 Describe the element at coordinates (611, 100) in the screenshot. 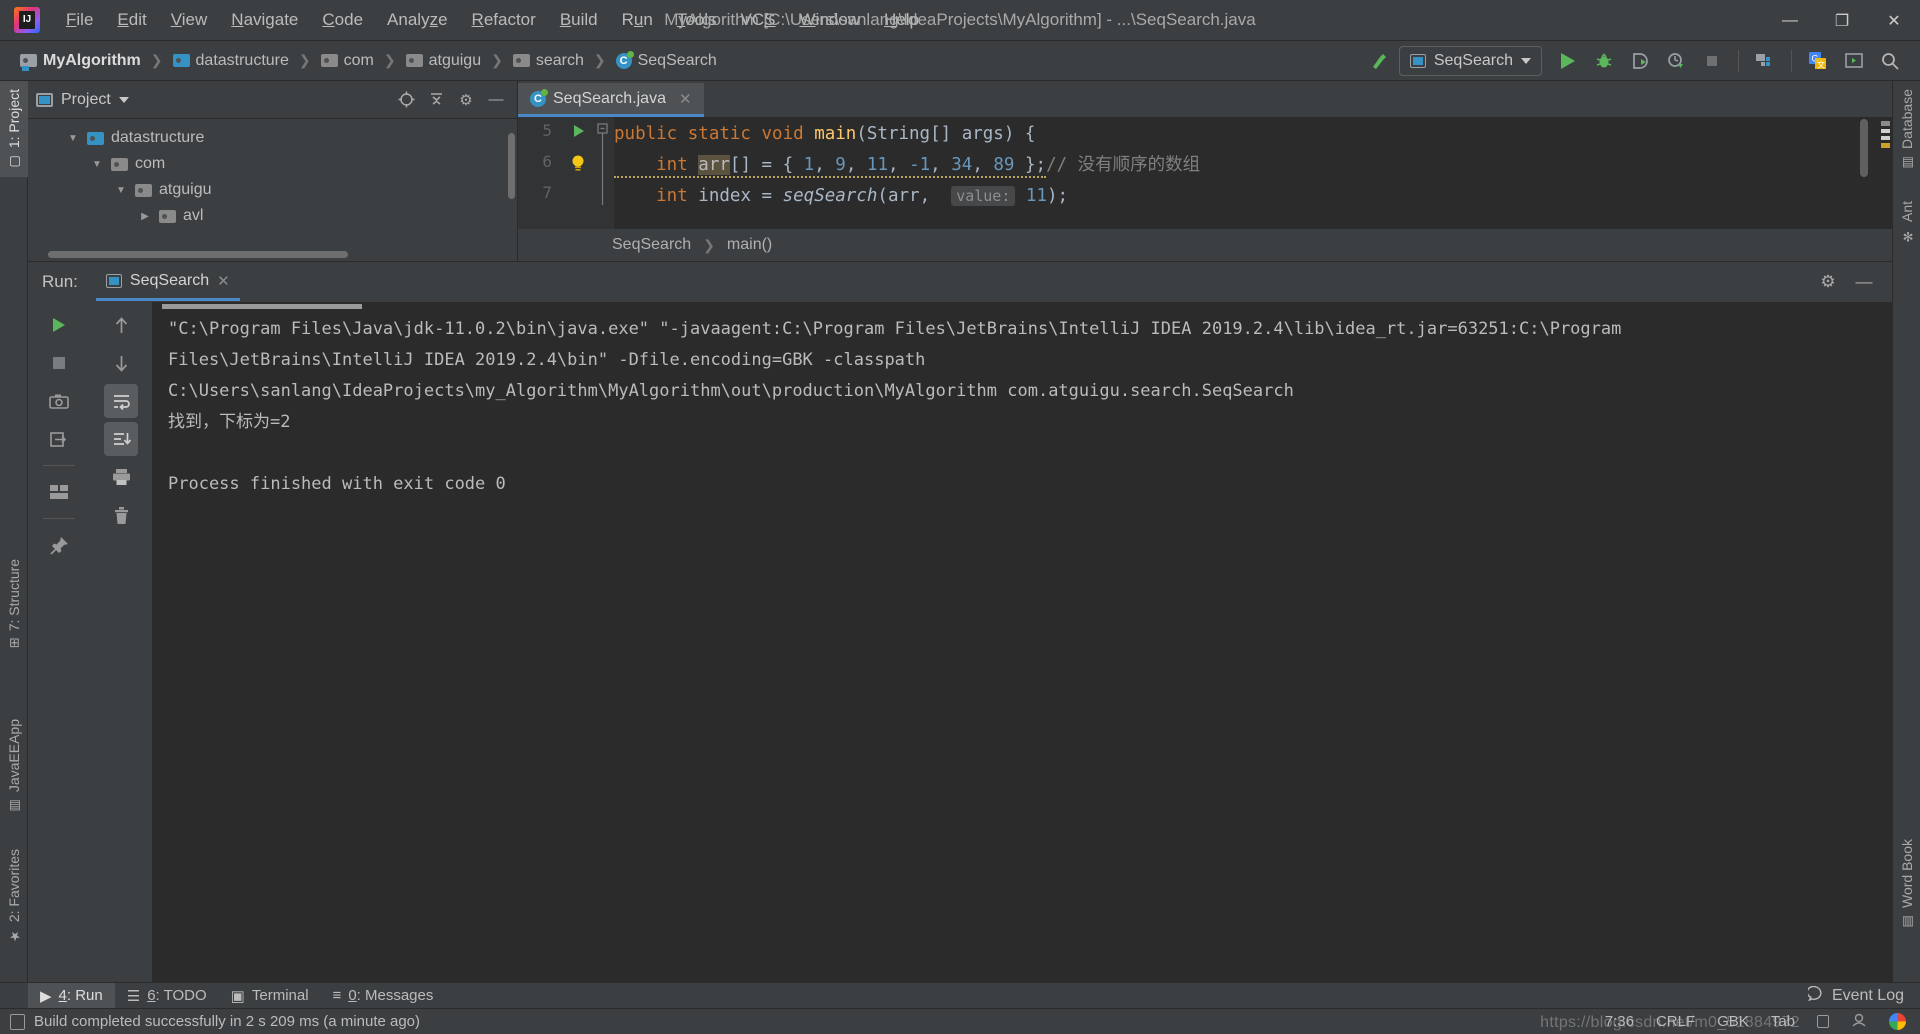

I see `tab-seqsearch-java: C SeqSearch.java ✕` at that location.